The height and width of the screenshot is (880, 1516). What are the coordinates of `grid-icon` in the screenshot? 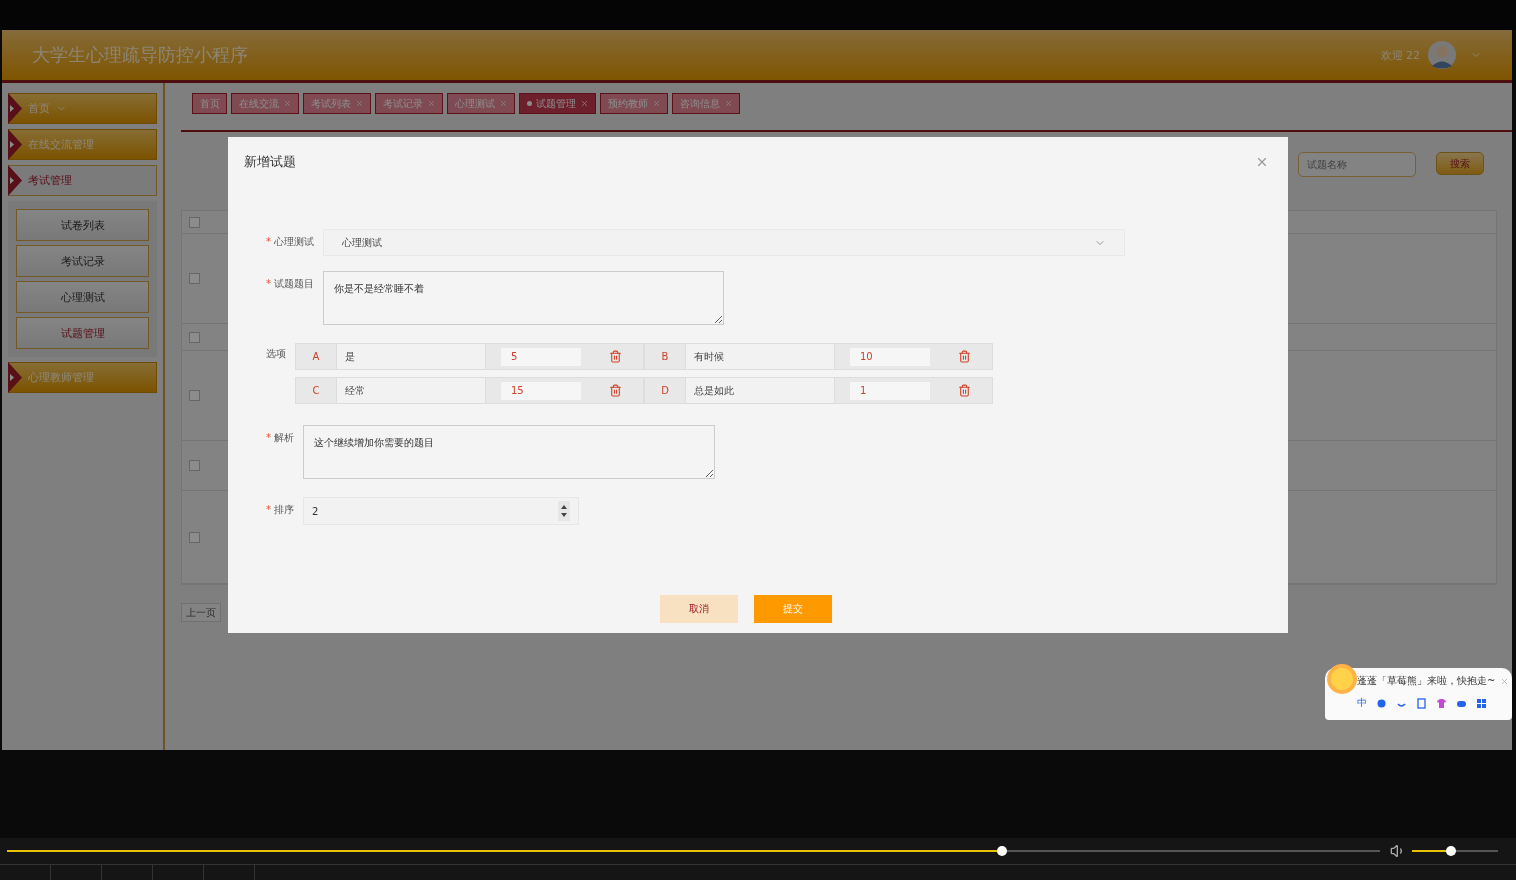 It's located at (1481, 703).